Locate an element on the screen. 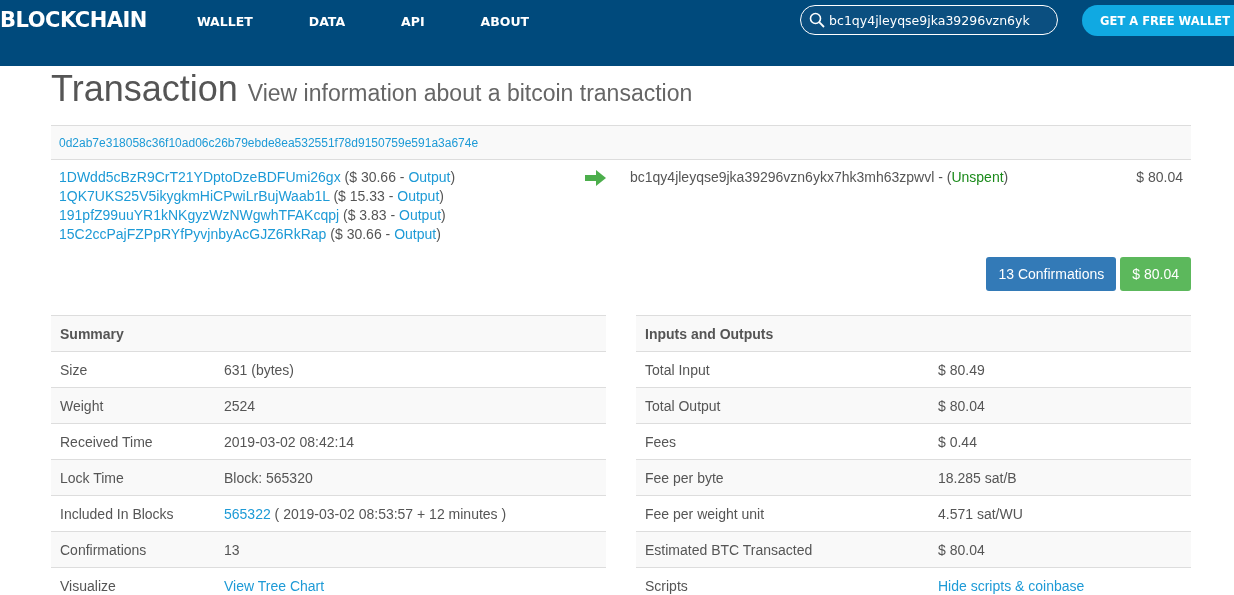 This screenshot has height=595, width=1234. row-label: Size is located at coordinates (74, 369).